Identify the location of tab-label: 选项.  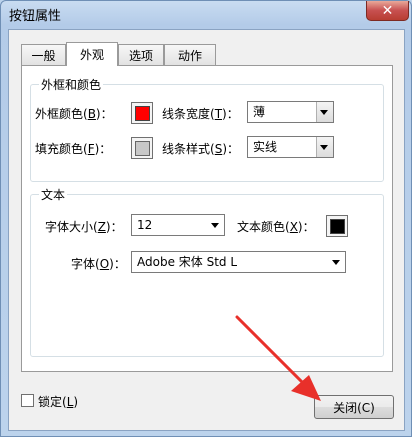
(140, 55).